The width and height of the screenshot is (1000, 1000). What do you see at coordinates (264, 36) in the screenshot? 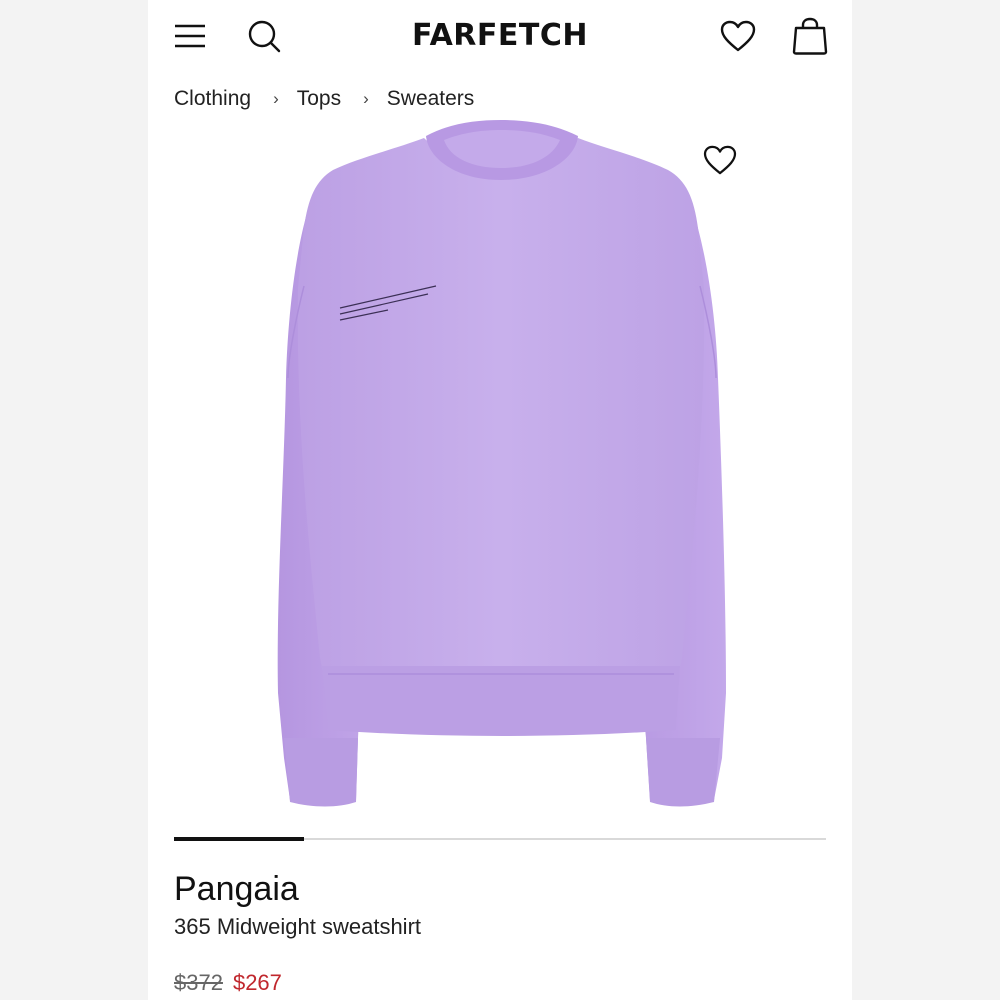
I see `search-icon` at bounding box center [264, 36].